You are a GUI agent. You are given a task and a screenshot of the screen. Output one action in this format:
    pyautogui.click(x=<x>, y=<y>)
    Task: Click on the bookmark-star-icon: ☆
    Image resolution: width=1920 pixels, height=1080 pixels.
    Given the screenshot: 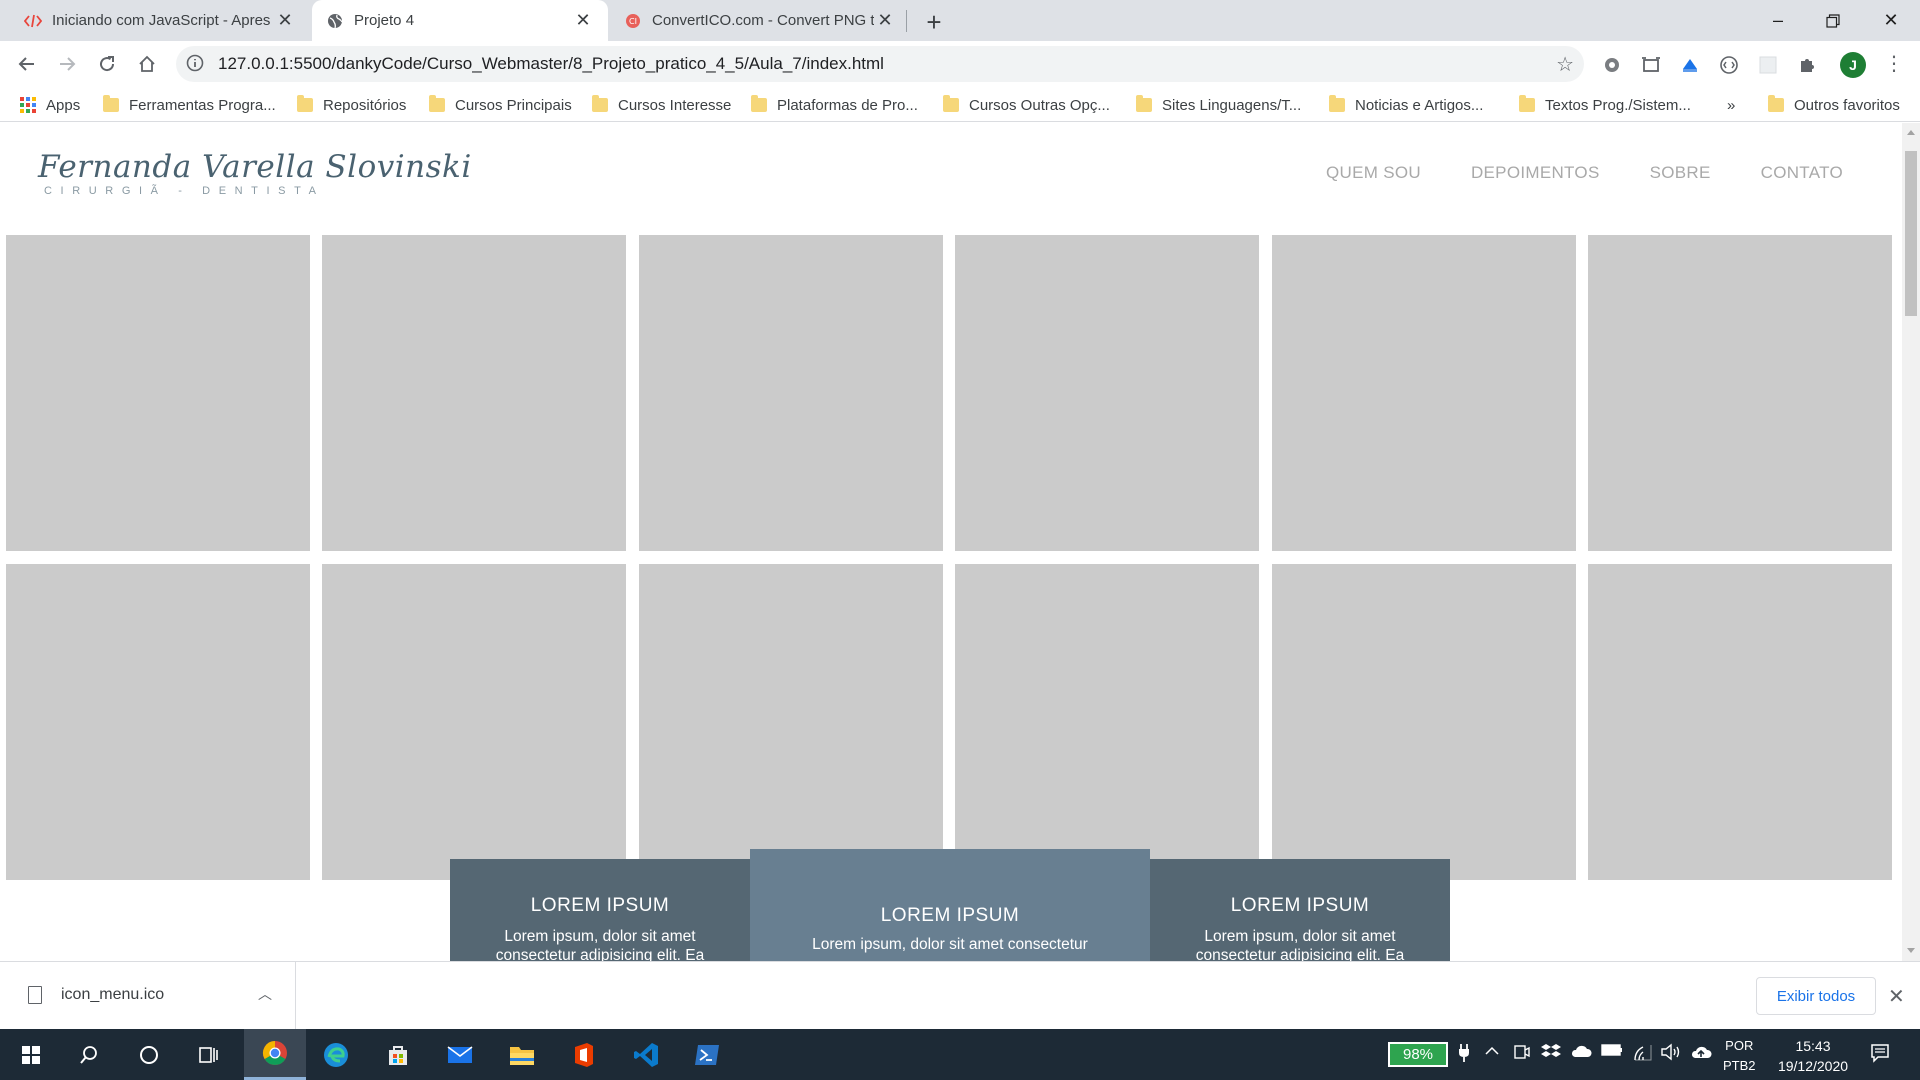 What is the action you would take?
    pyautogui.click(x=1565, y=64)
    